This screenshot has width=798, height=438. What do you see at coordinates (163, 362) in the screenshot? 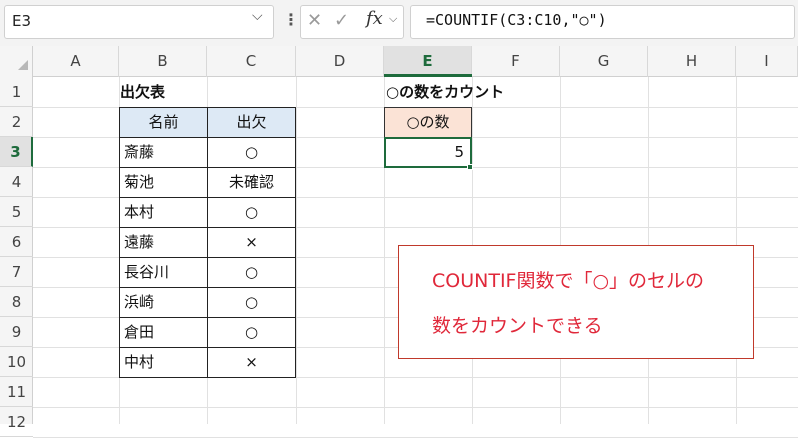
I see `name-cell: 中村` at bounding box center [163, 362].